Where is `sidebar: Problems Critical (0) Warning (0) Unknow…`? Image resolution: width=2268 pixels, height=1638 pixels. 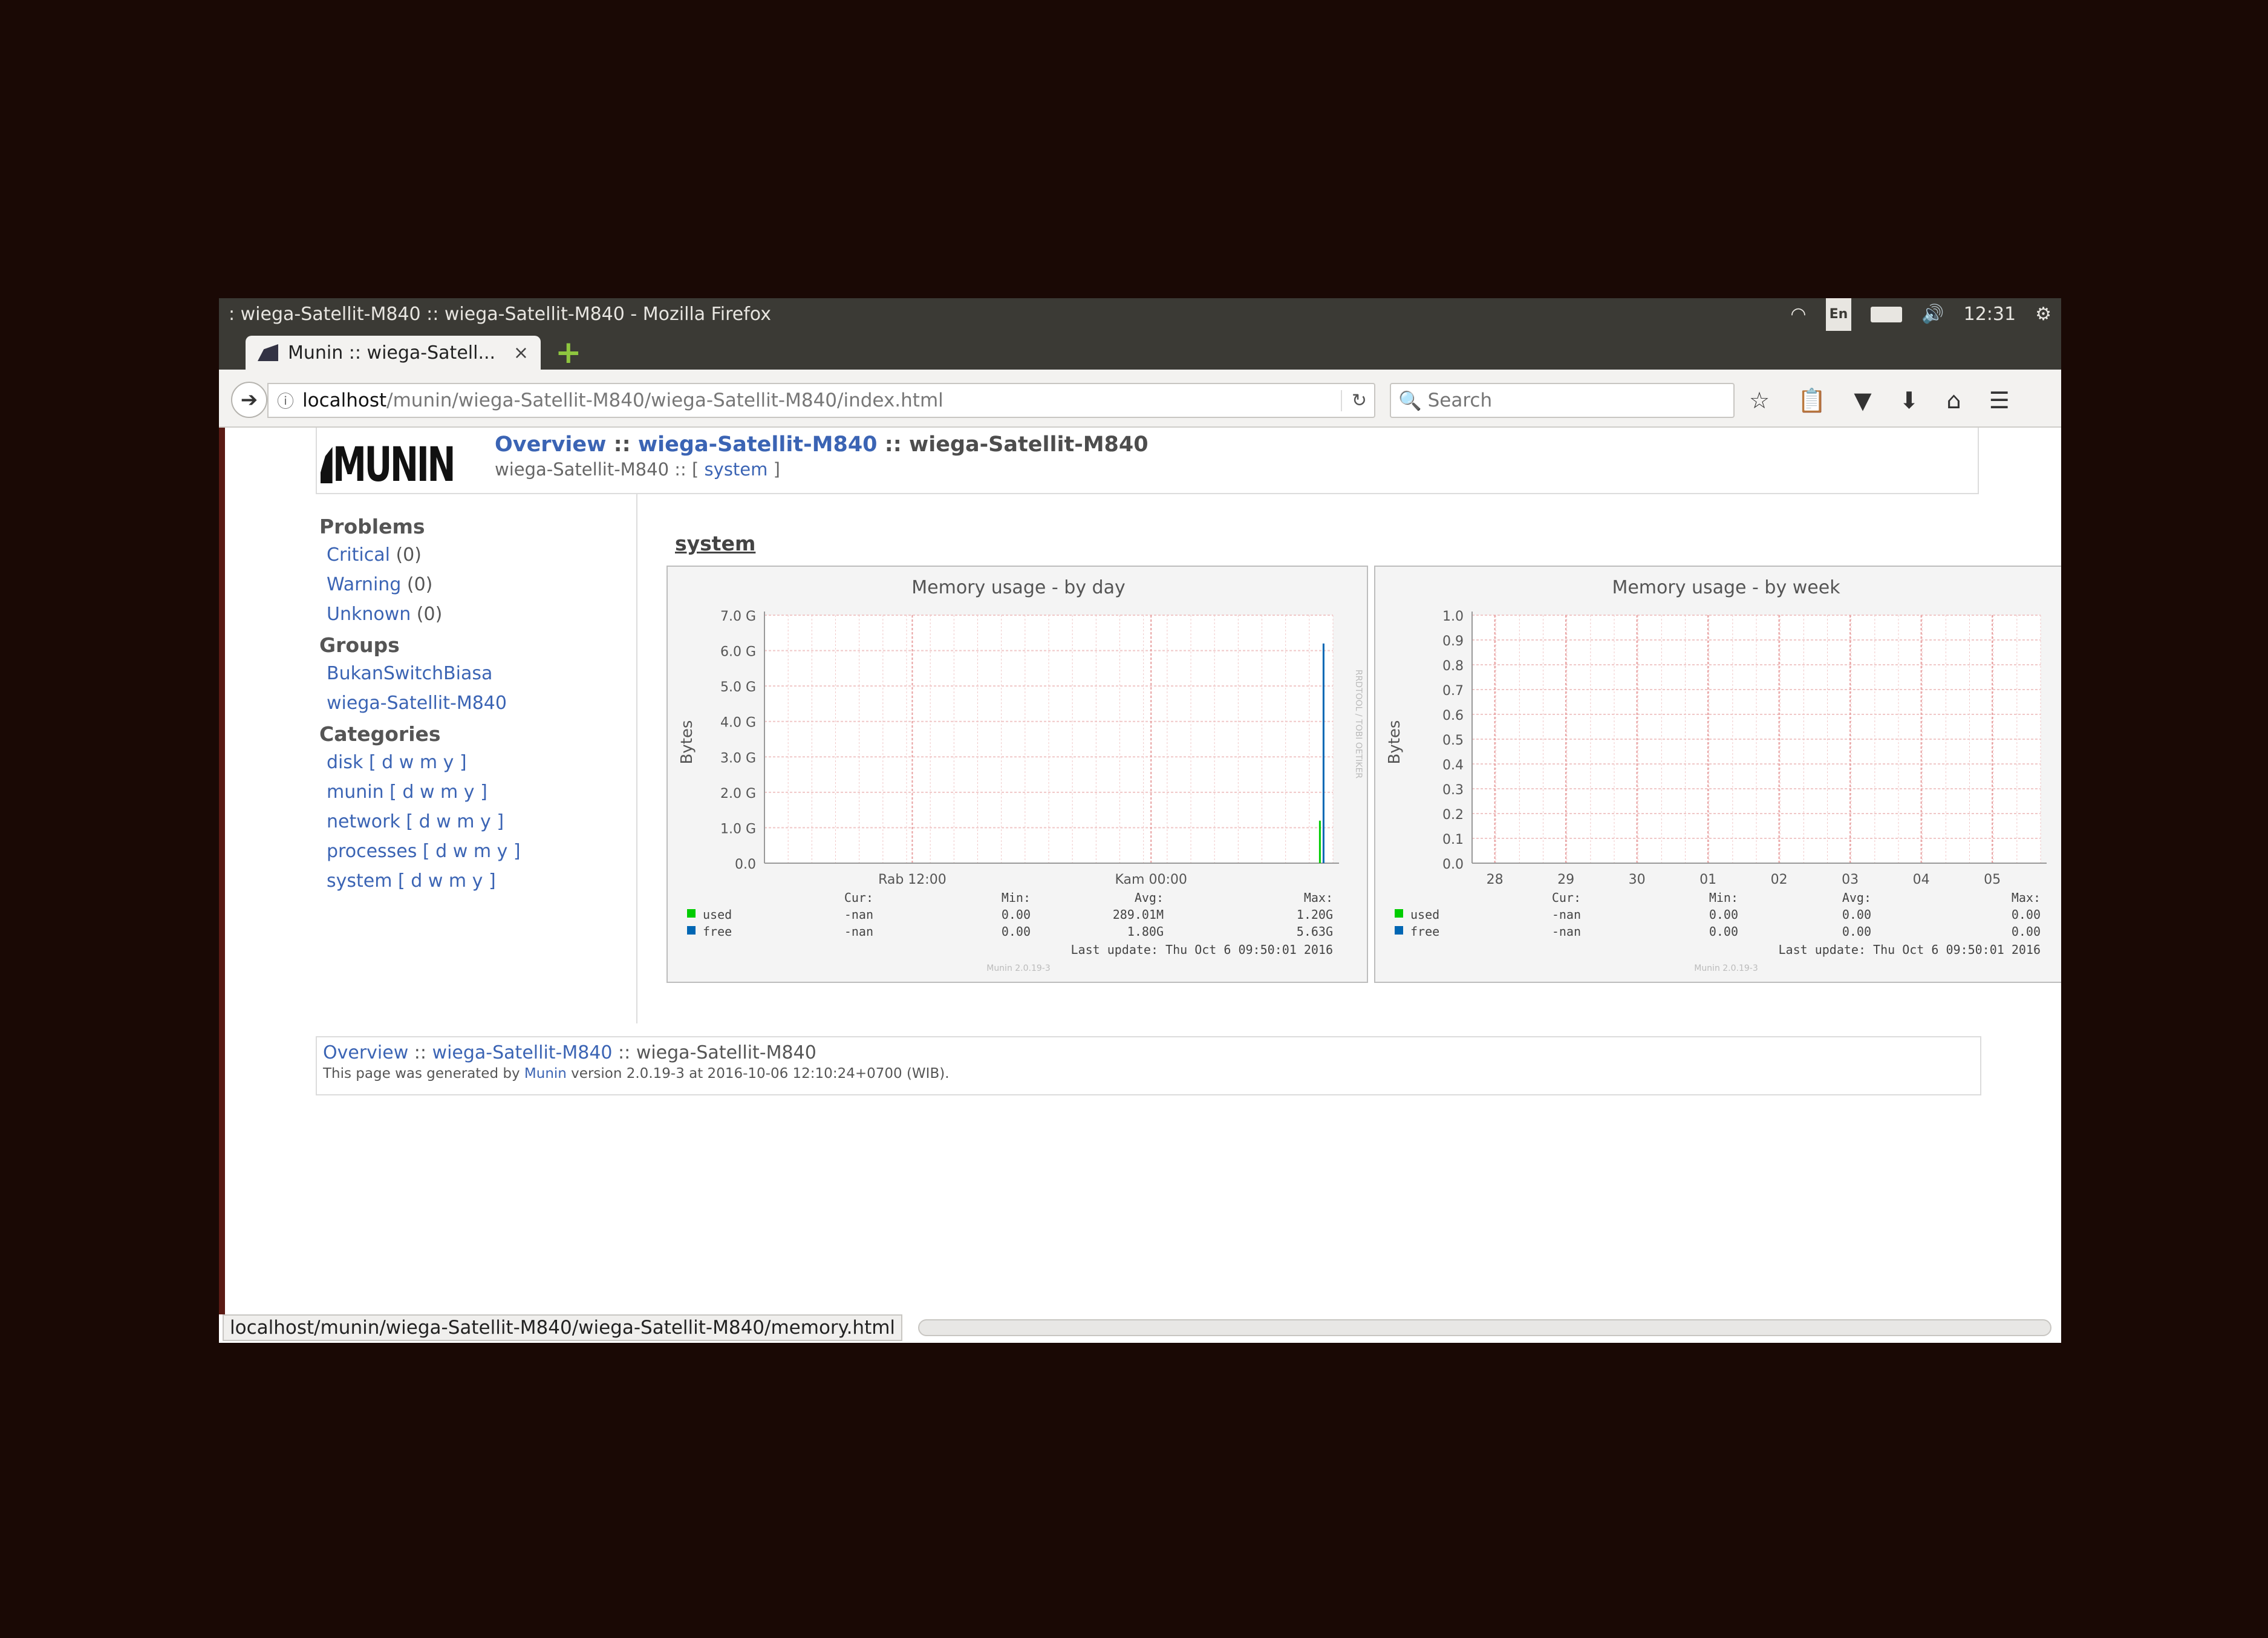 sidebar: Problems Critical (0) Warning (0) Unknow… is located at coordinates (477, 758).